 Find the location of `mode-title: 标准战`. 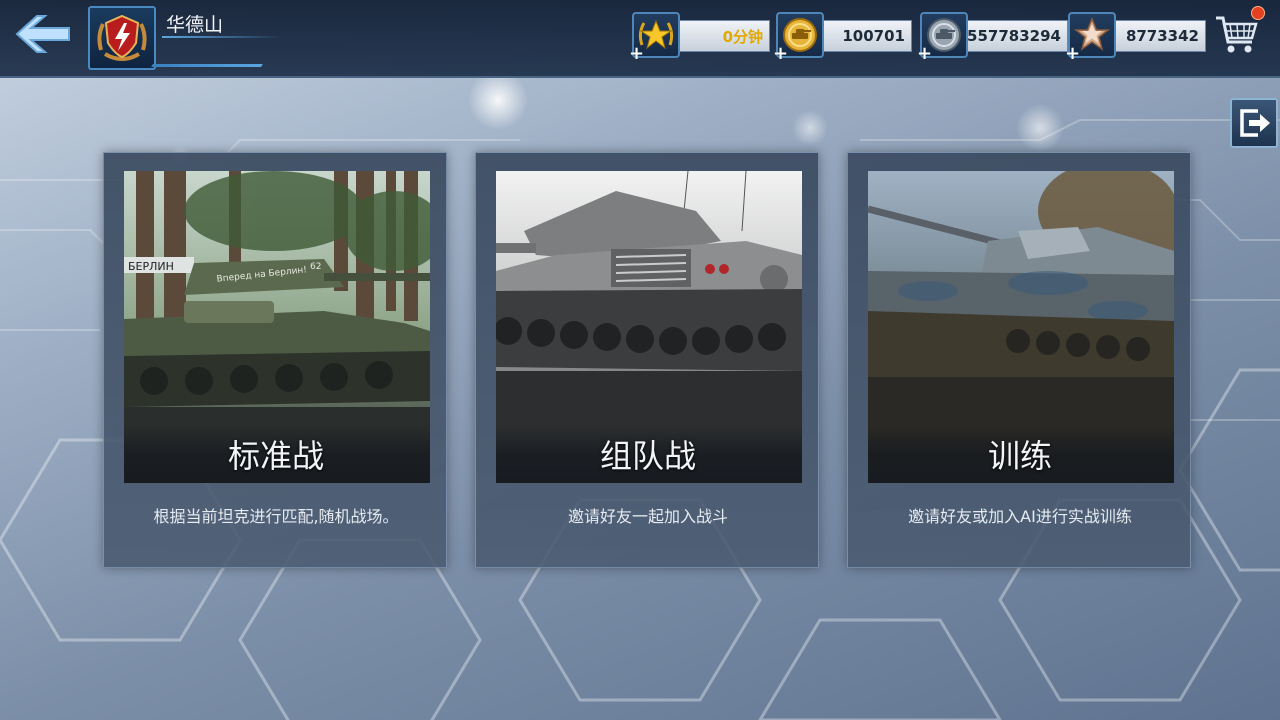

mode-title: 标准战 is located at coordinates (275, 456).